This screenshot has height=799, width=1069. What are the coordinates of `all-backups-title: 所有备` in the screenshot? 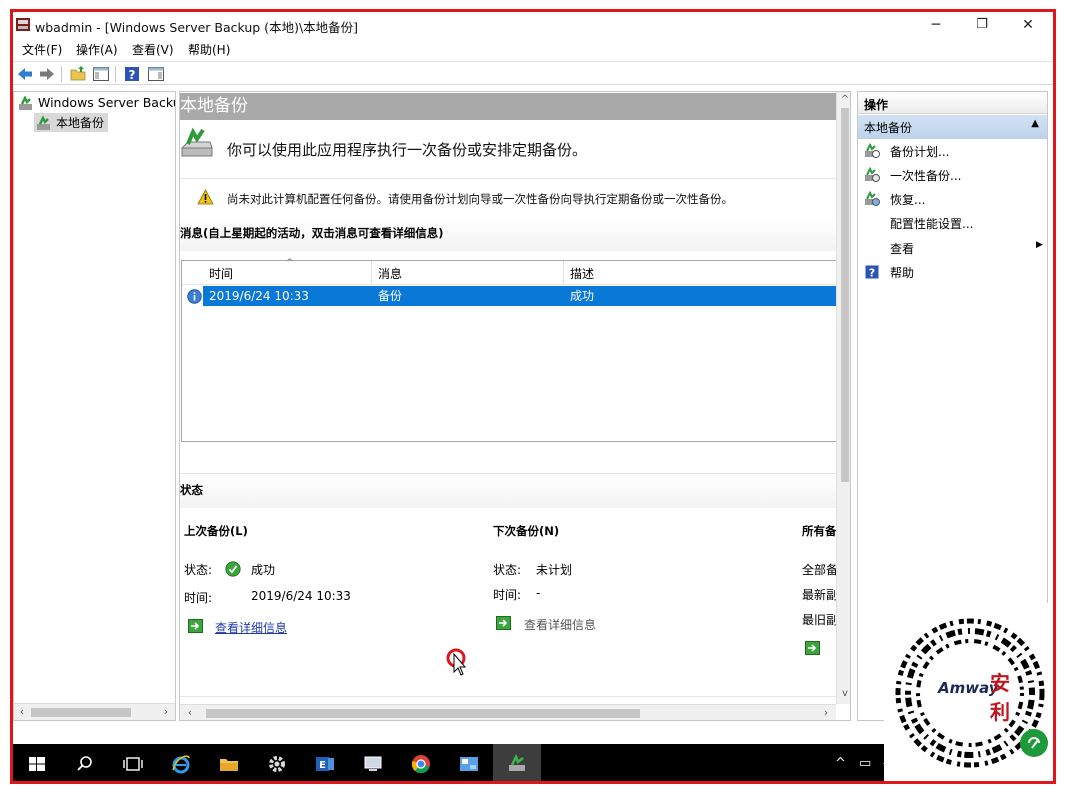 It's located at (819, 531).